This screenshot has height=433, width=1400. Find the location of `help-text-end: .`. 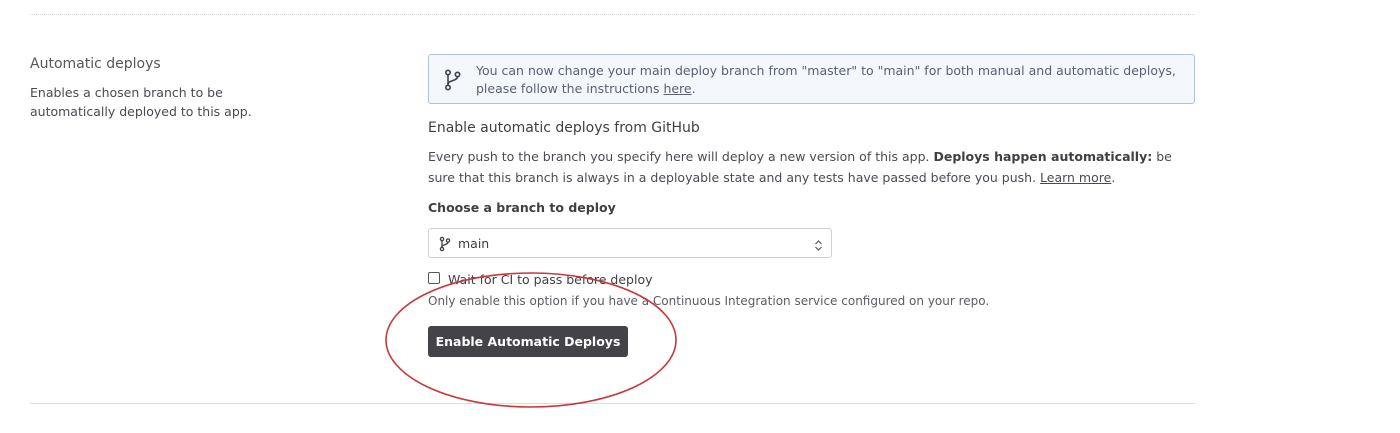

help-text-end: . is located at coordinates (1113, 177).